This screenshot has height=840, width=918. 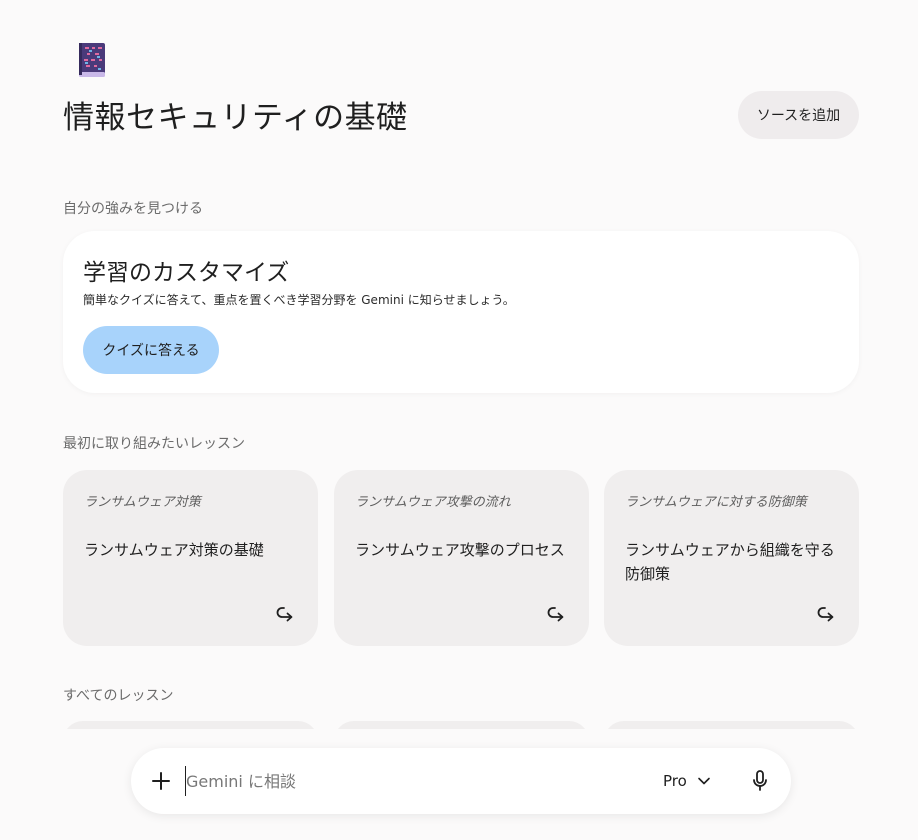 What do you see at coordinates (151, 350) in the screenshot?
I see `take-quiz-button: クイズに答える` at bounding box center [151, 350].